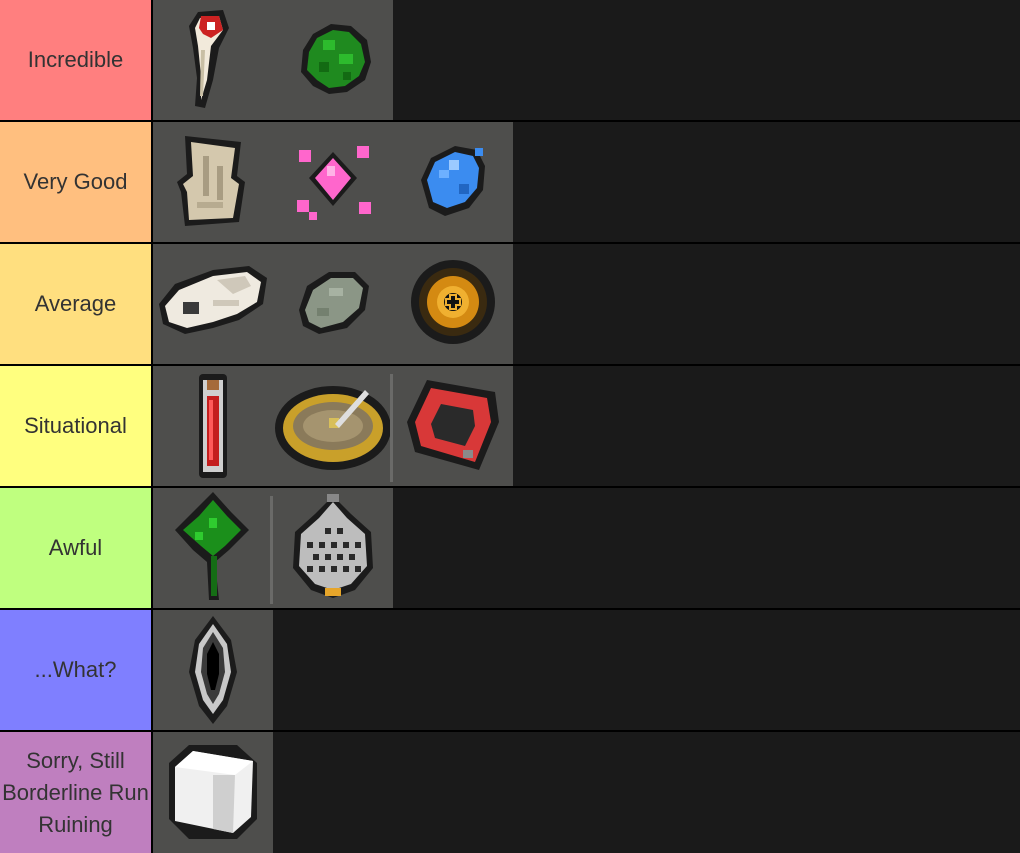  I want to click on tier-row-awful: Awful, so click(510, 548).